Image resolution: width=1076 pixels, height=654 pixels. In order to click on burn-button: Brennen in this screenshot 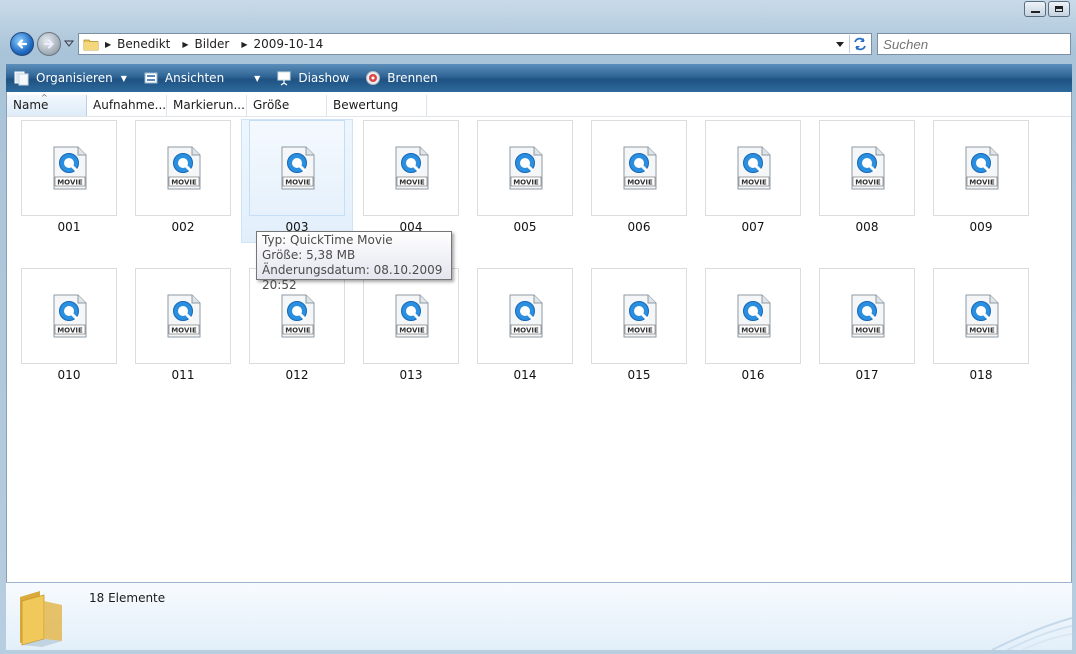, I will do `click(401, 78)`.